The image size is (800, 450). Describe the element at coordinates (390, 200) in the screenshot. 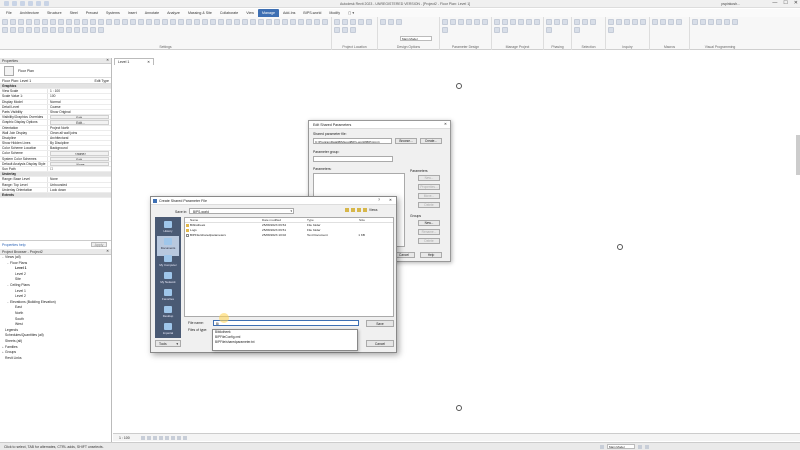

I see `close-icon: ✕` at that location.